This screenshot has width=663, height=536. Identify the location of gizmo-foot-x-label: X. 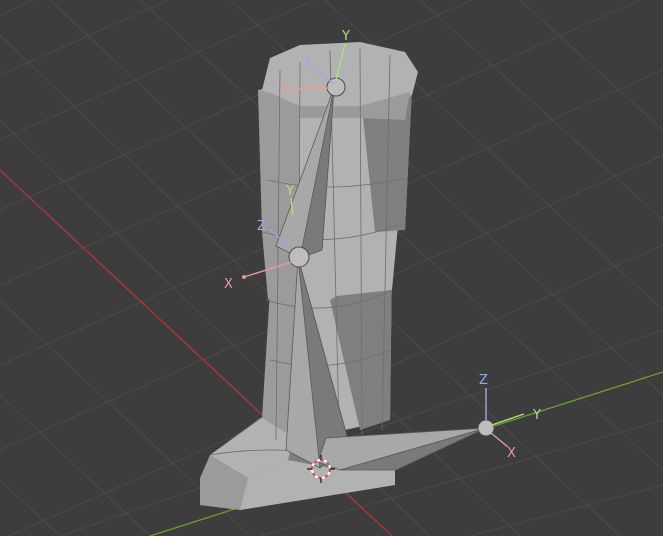
(511, 453).